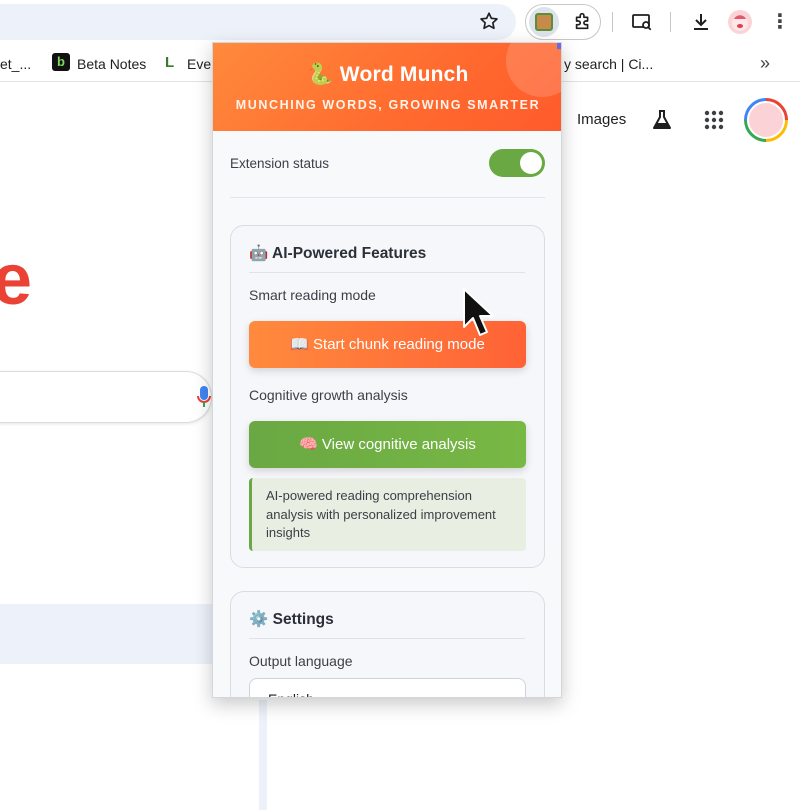  Describe the element at coordinates (106, 397) in the screenshot. I see `google-search-box` at that location.